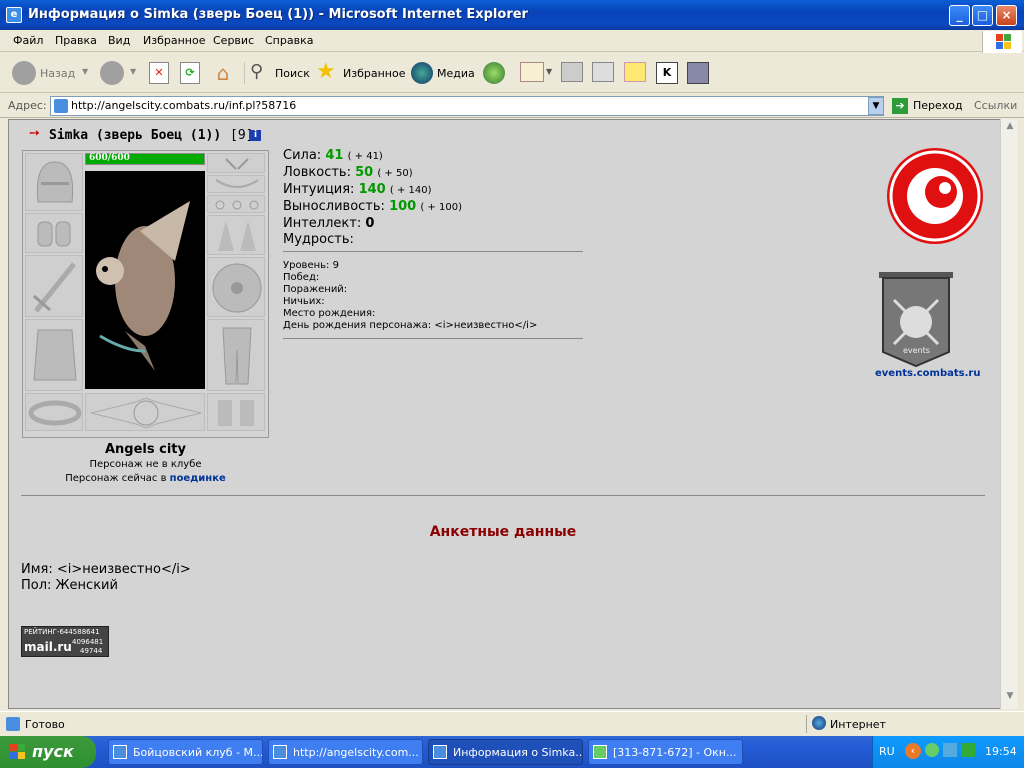  I want to click on info-line: Побед:, so click(301, 277).